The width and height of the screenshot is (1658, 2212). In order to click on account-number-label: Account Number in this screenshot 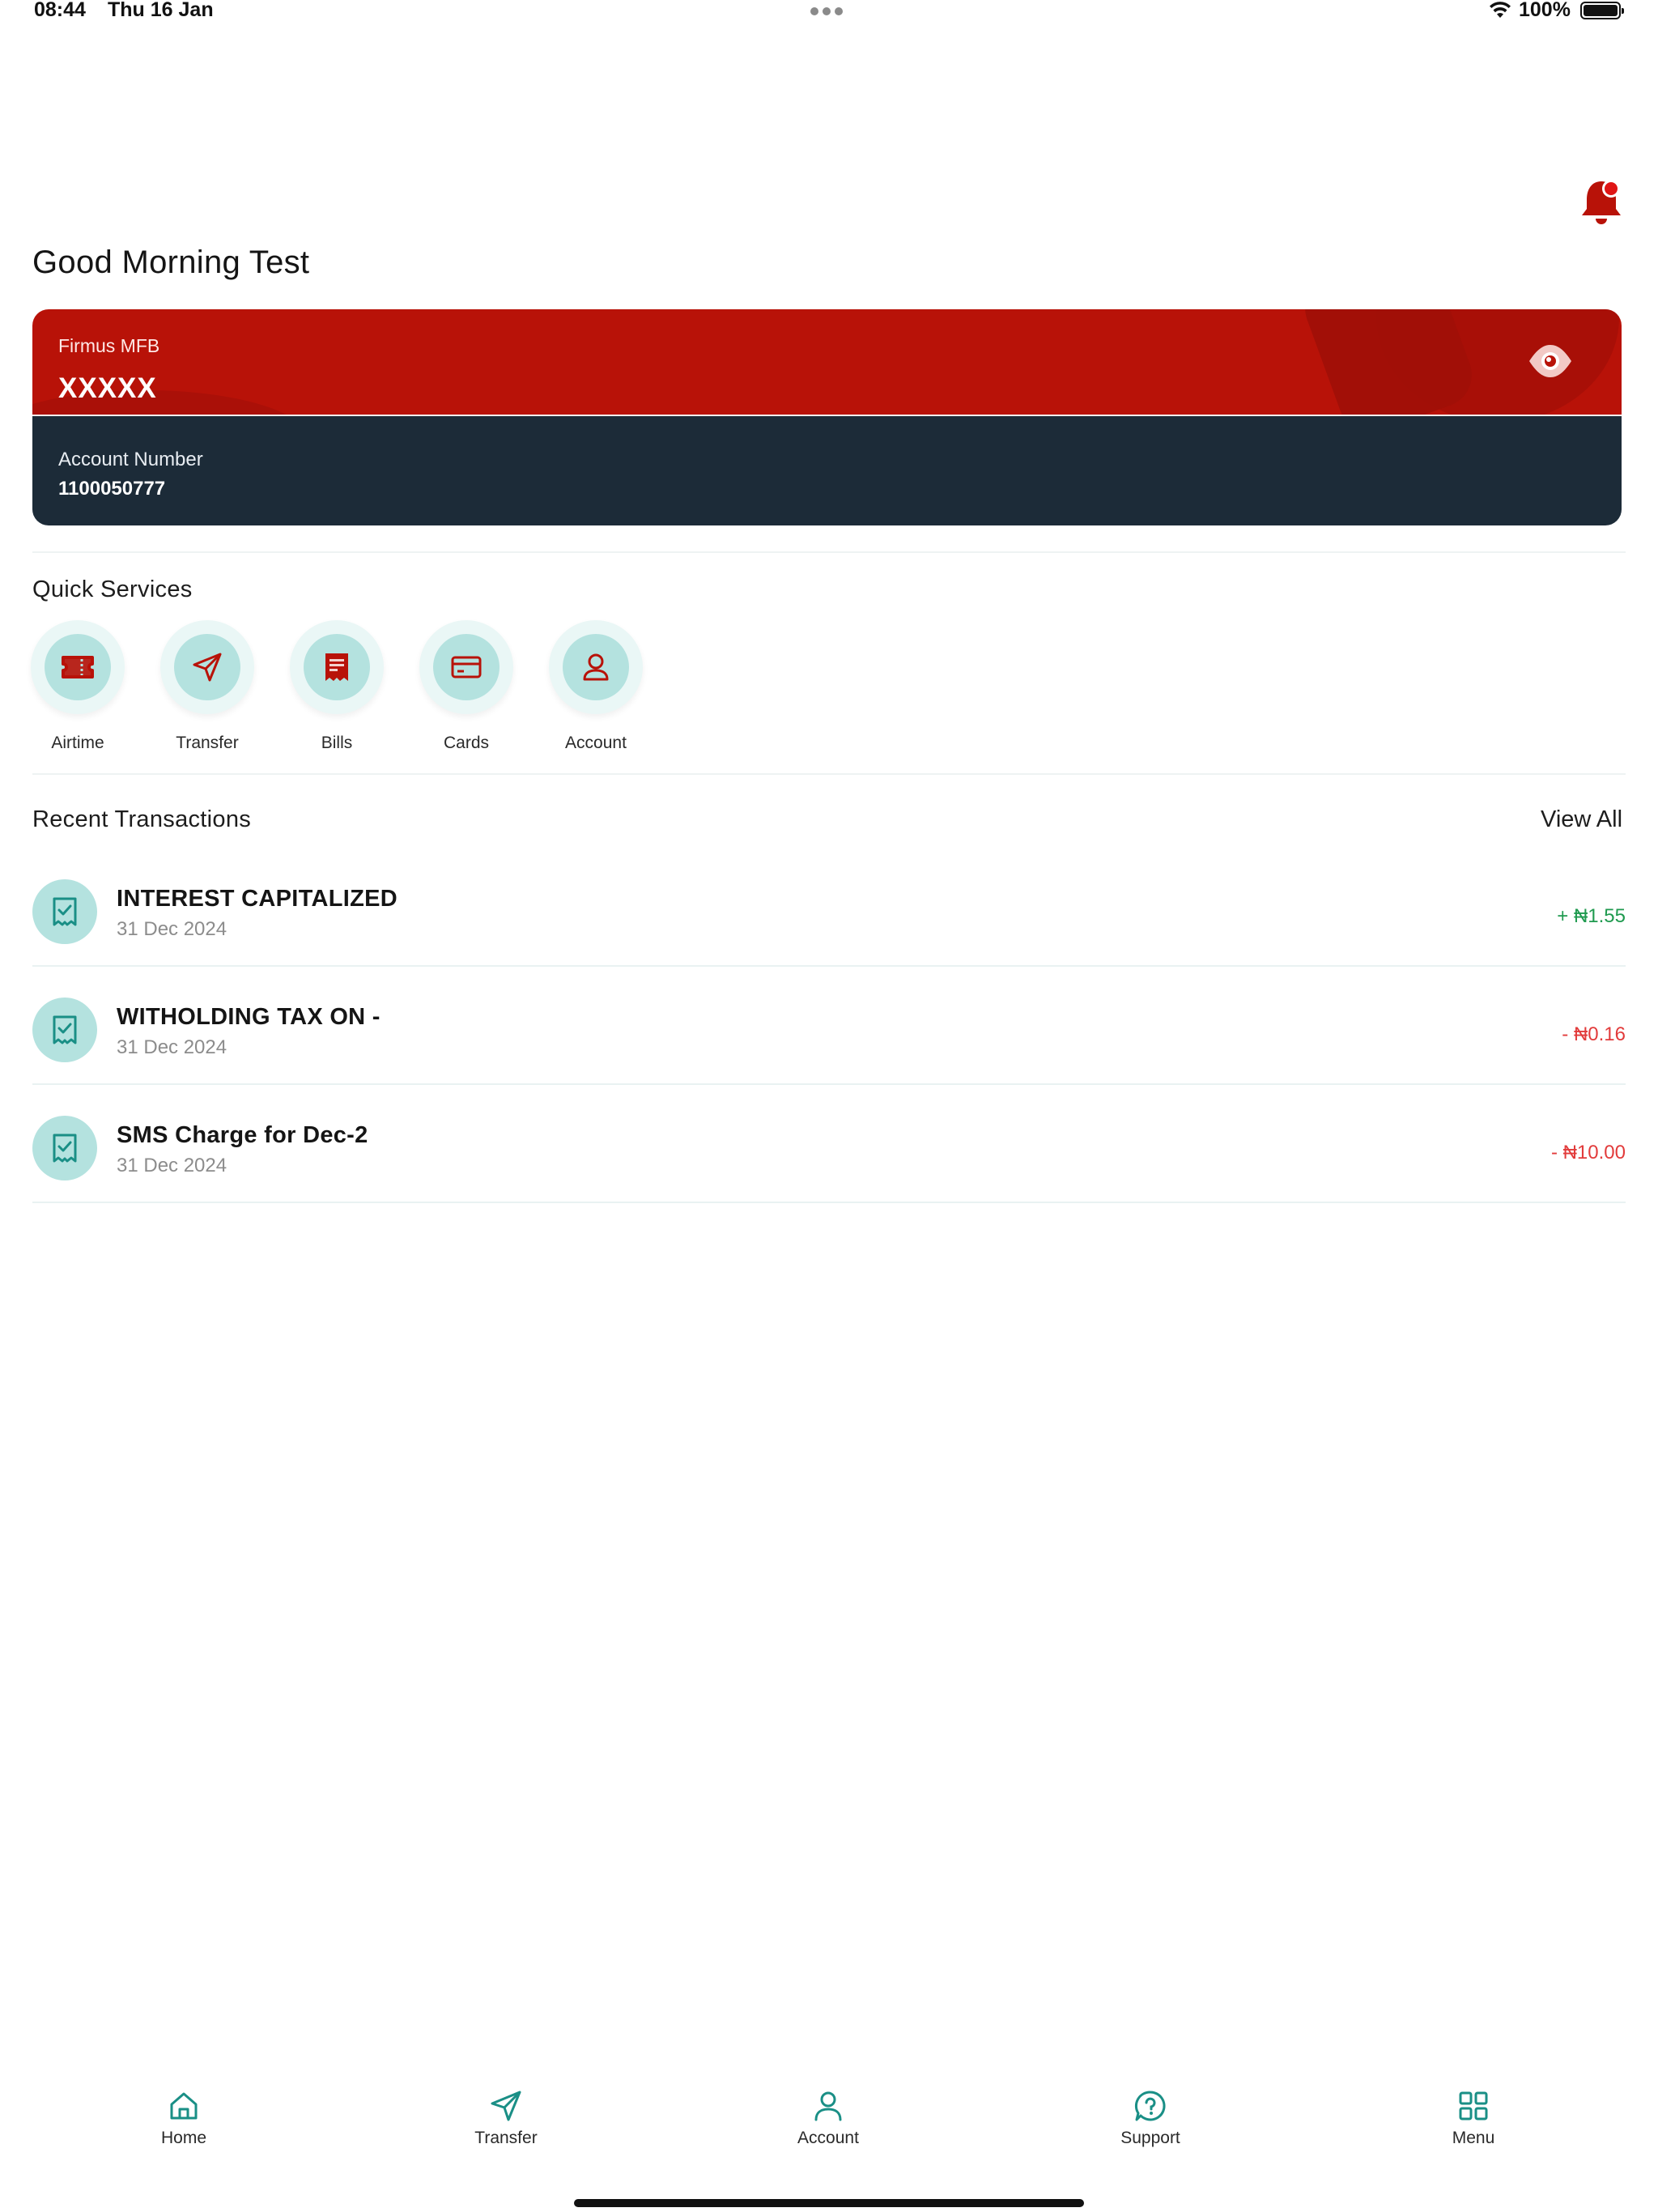, I will do `click(130, 460)`.